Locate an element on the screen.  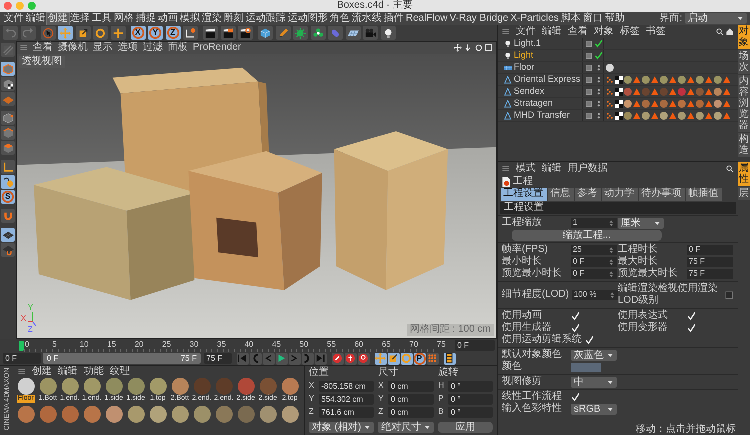
maximize-icon is located at coordinates (489, 48).